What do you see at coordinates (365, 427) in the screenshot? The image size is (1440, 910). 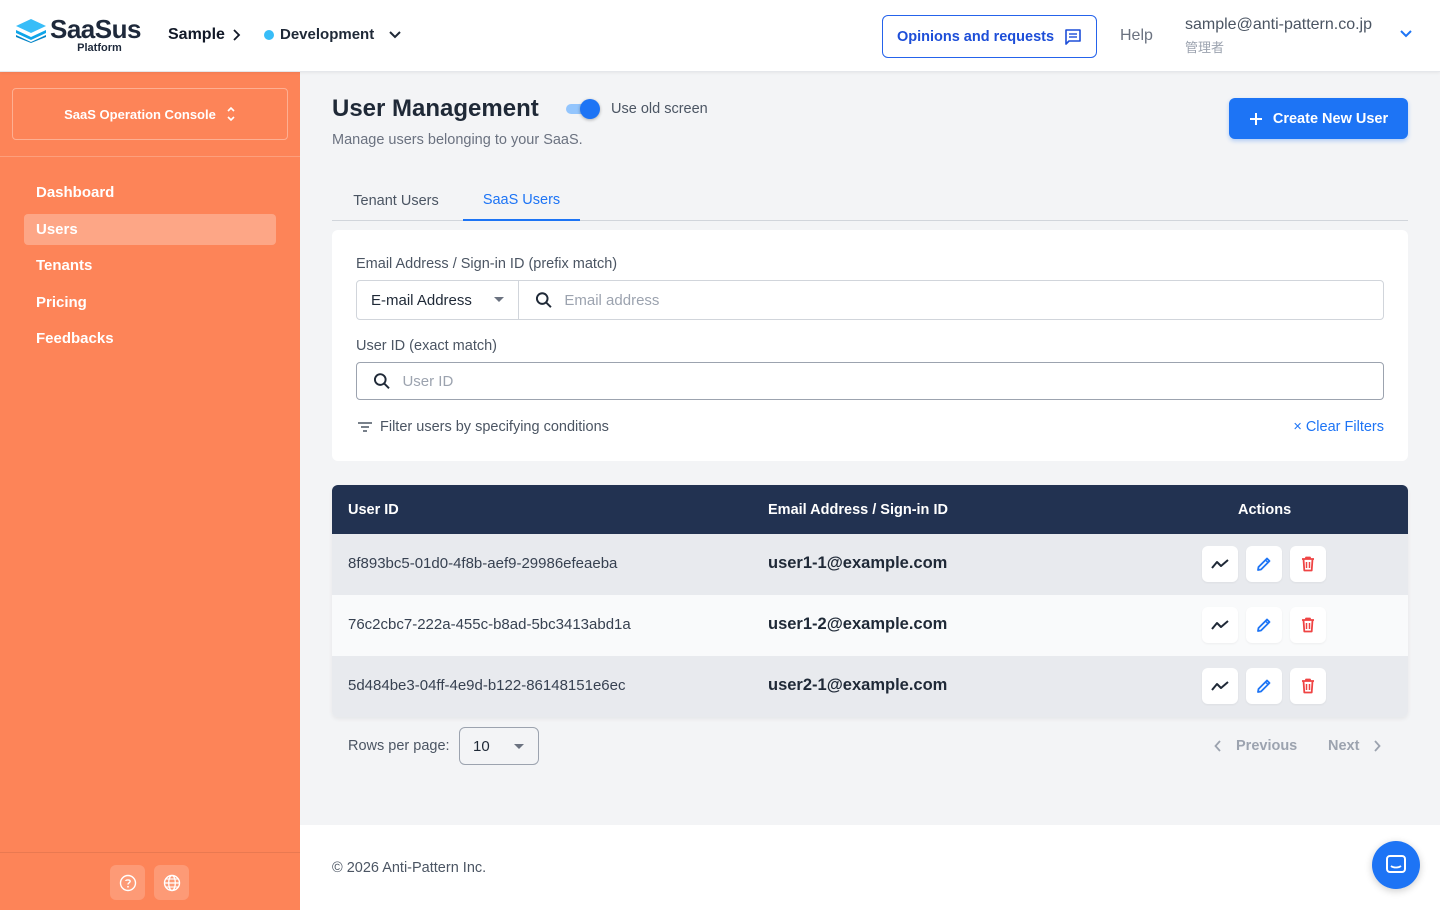 I see `filter-icon` at bounding box center [365, 427].